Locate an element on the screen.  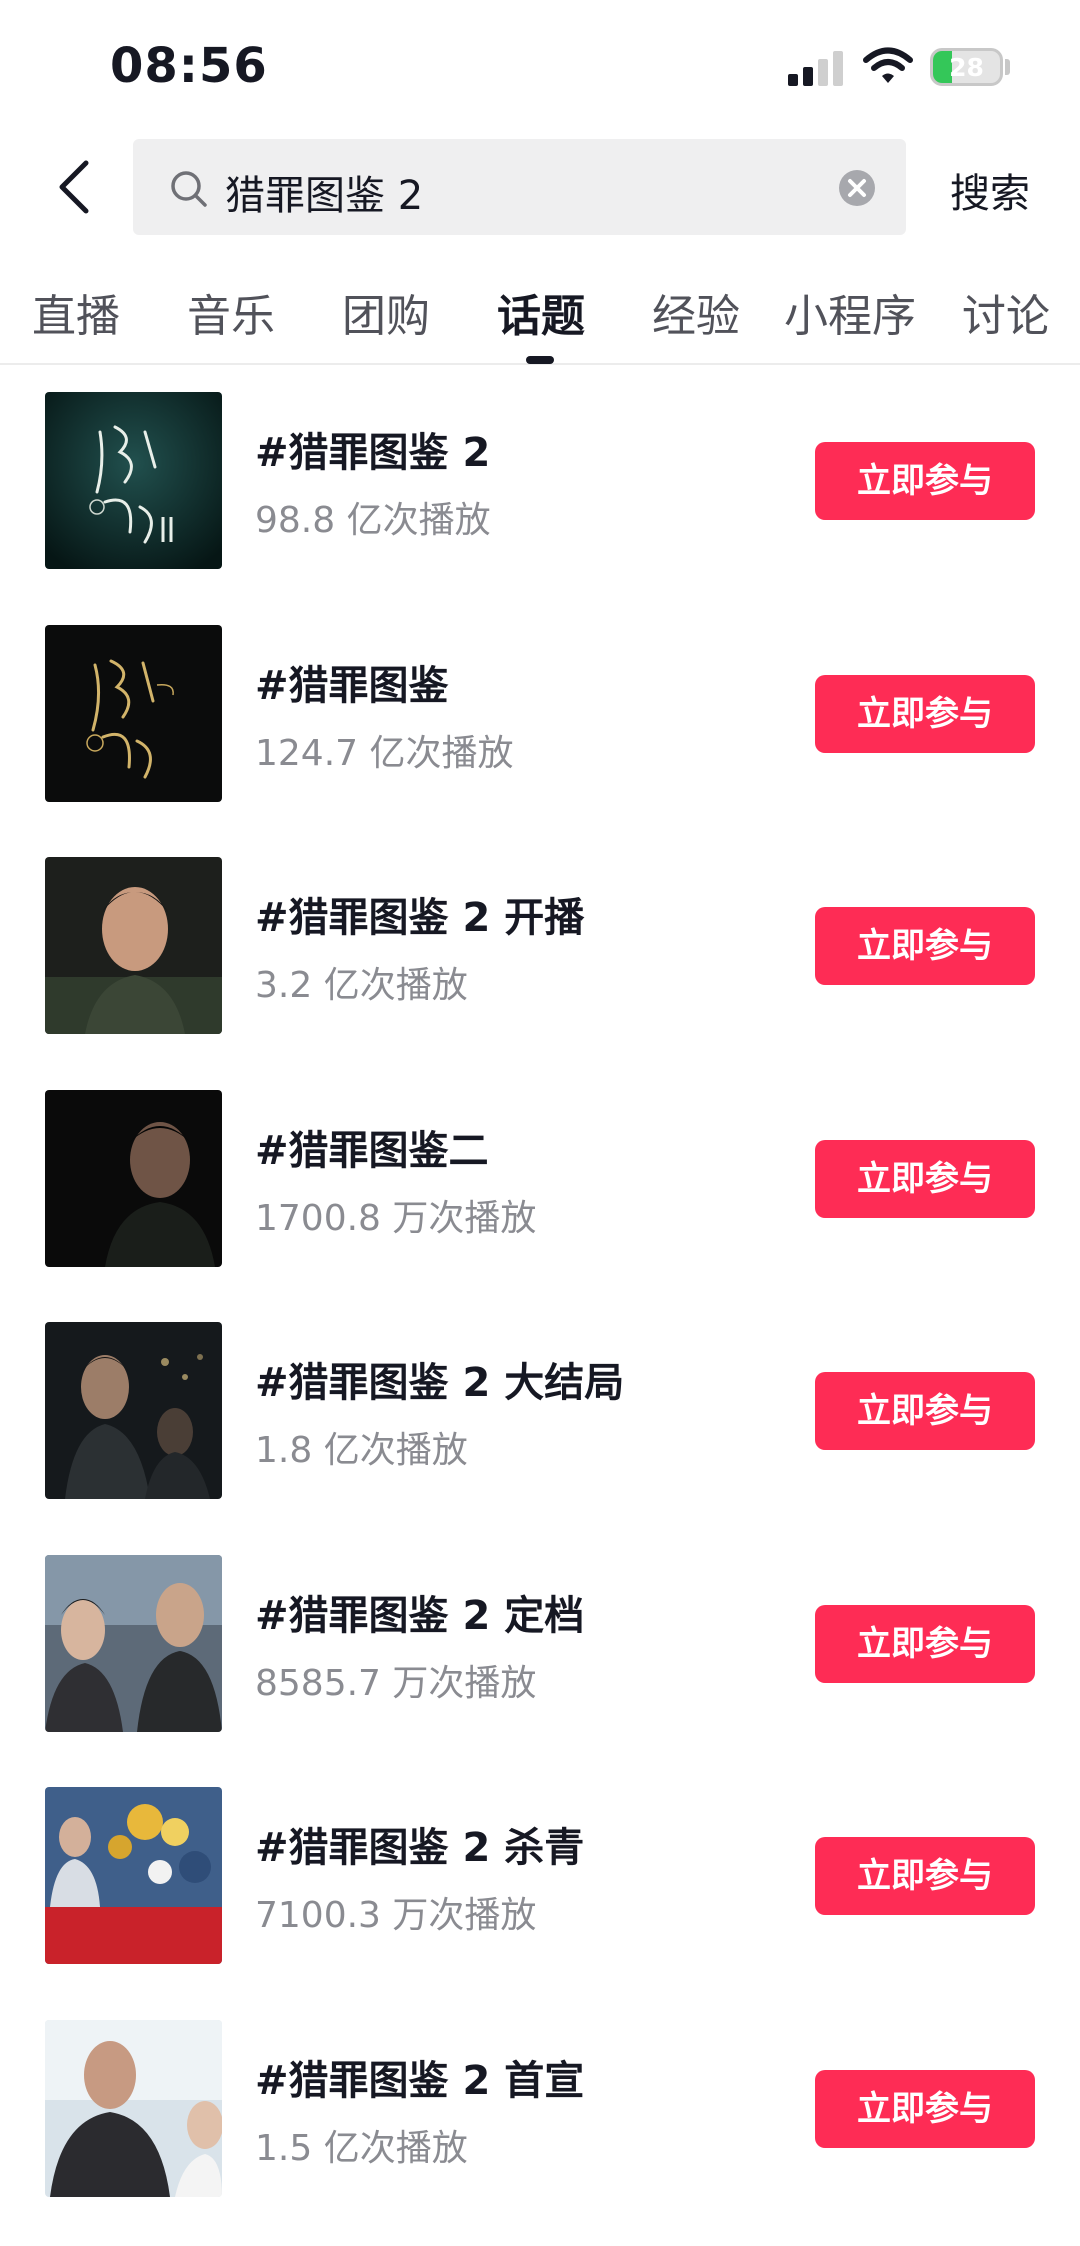
search-button: 搜索 is located at coordinates (990, 190).